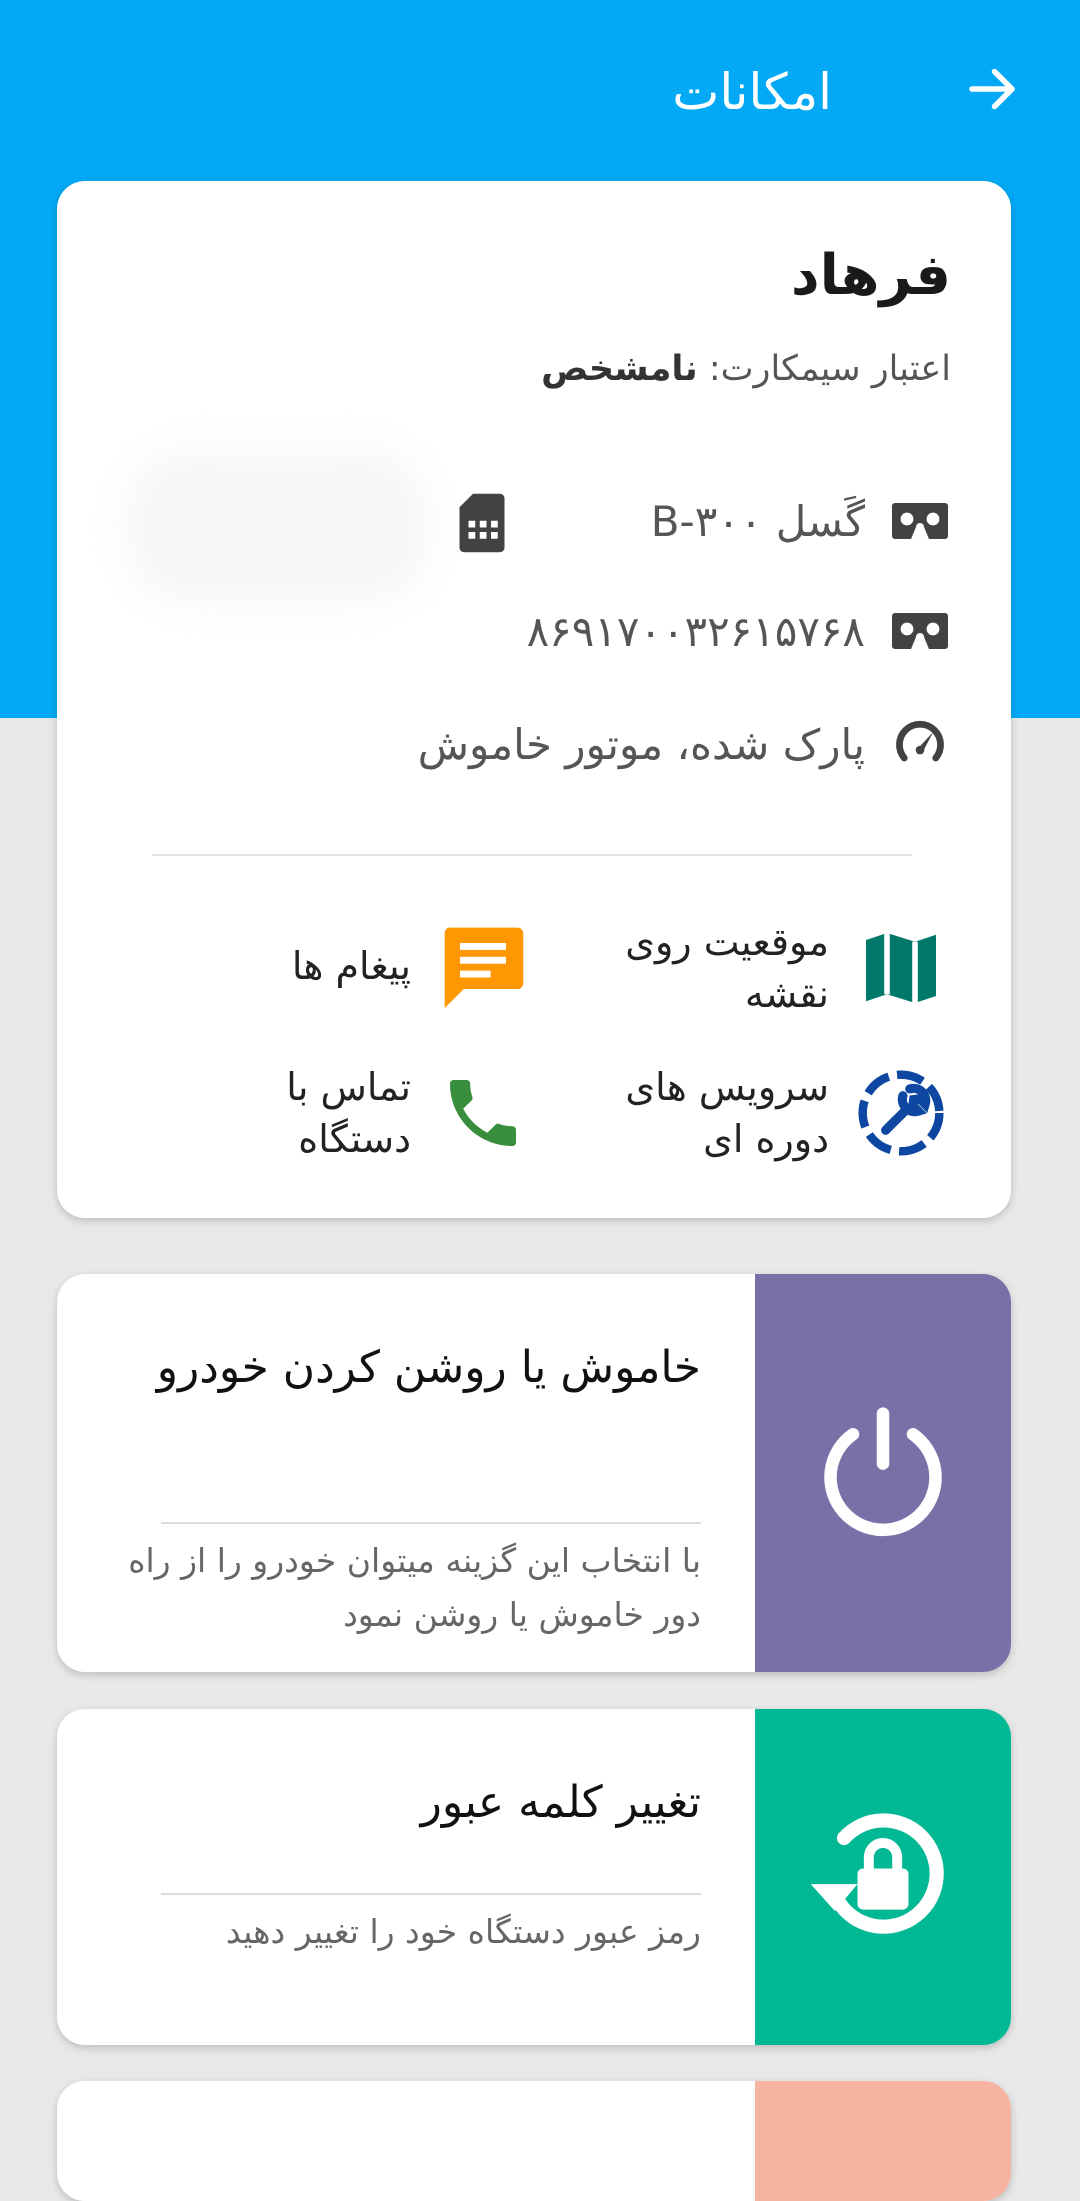  Describe the element at coordinates (277, 526) in the screenshot. I see `redacted-area` at that location.